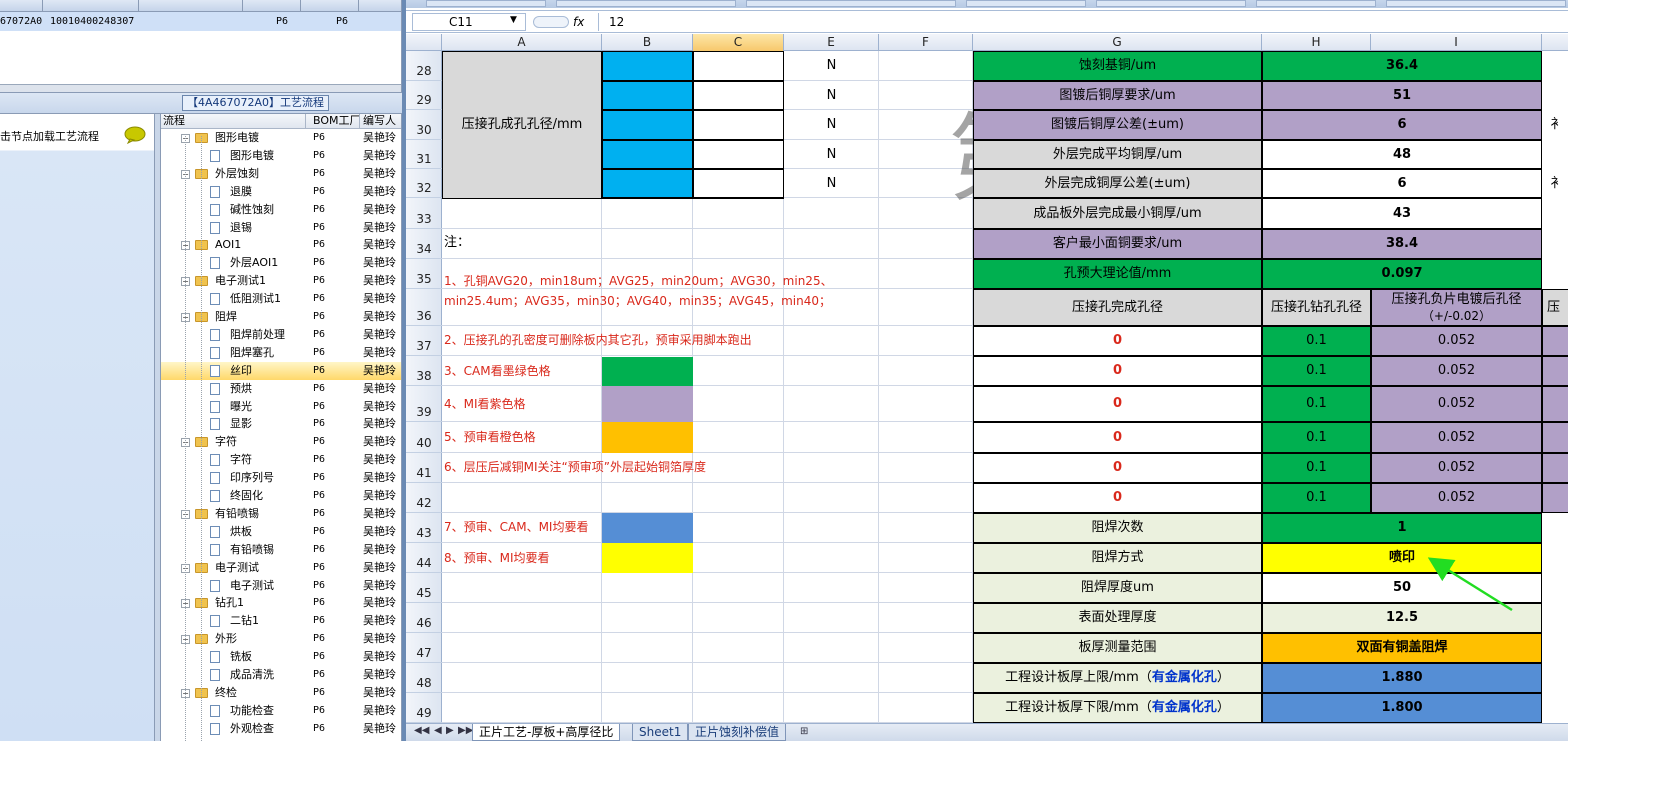  Describe the element at coordinates (281, 729) in the screenshot. I see `tree-node: 外观检查 P6 吴艳玲` at that location.